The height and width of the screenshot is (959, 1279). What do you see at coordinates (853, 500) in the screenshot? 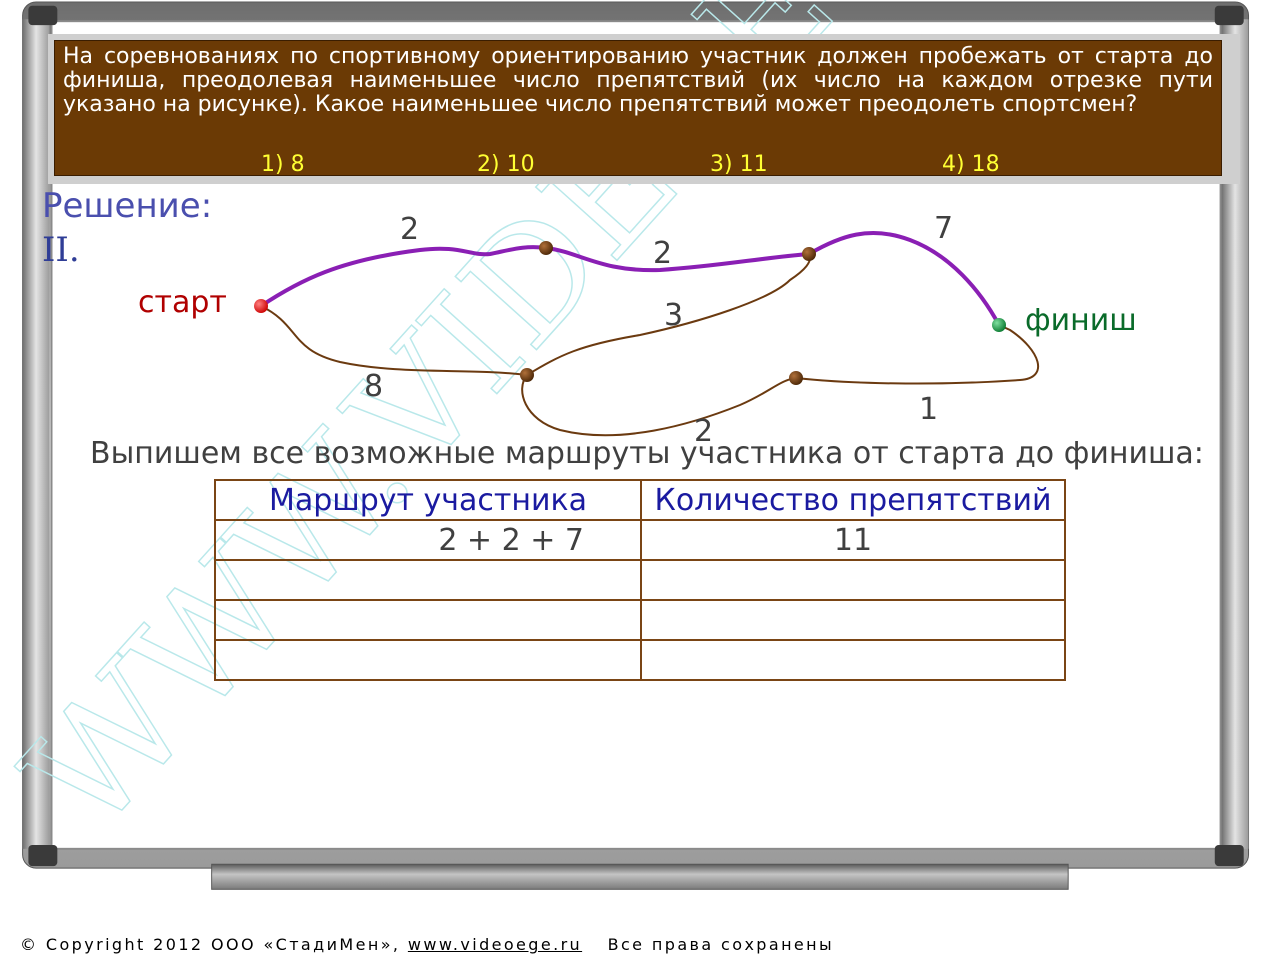
I see `column-header-count: Количество препятствий` at bounding box center [853, 500].